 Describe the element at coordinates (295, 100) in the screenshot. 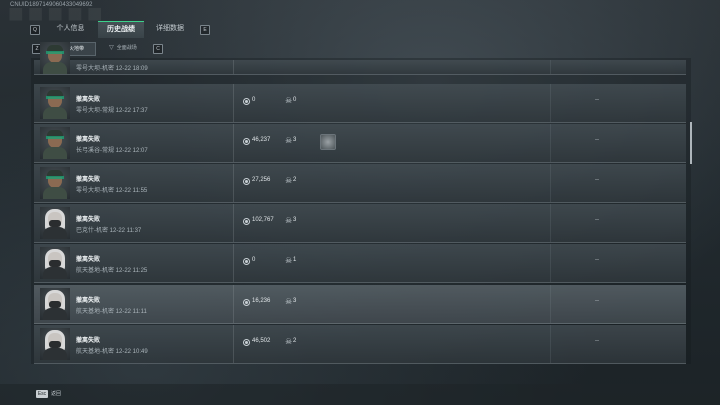

I see `kill-count: 0` at that location.